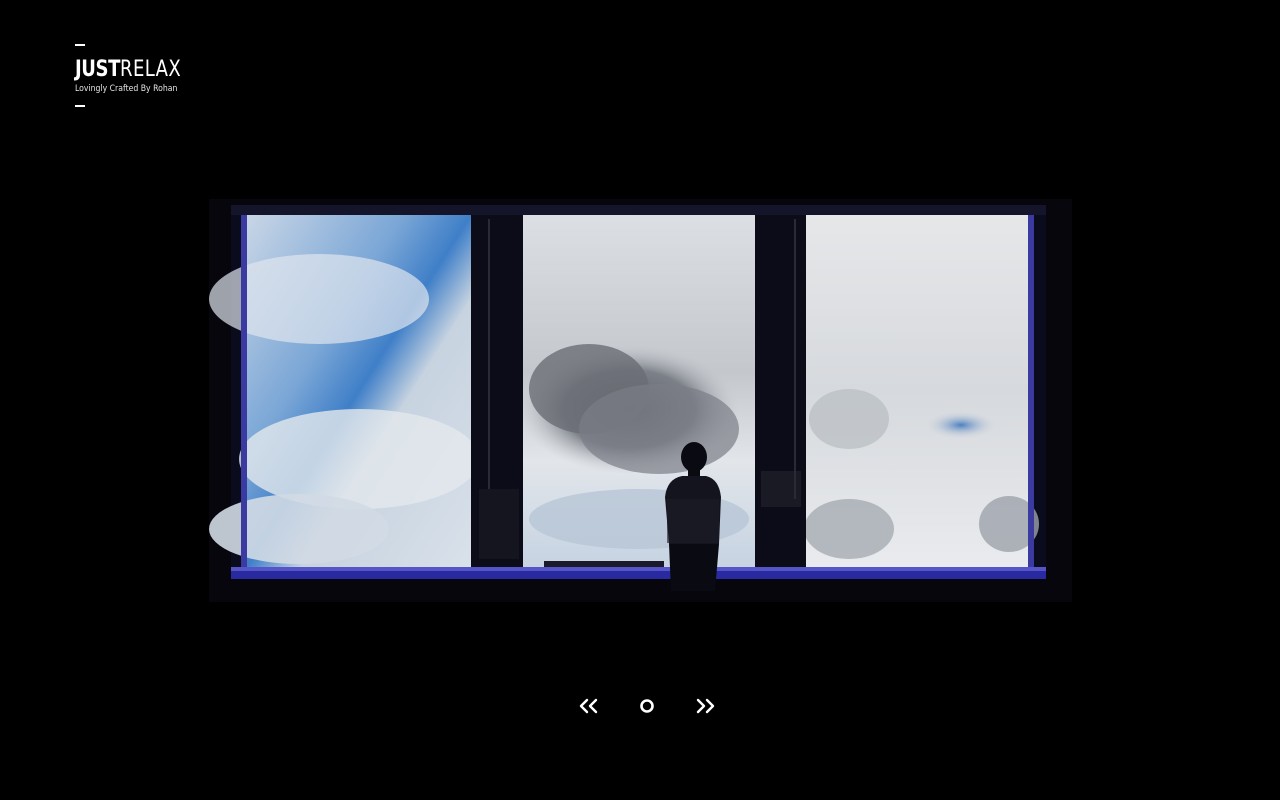  I want to click on play-pause-button, so click(647, 706).